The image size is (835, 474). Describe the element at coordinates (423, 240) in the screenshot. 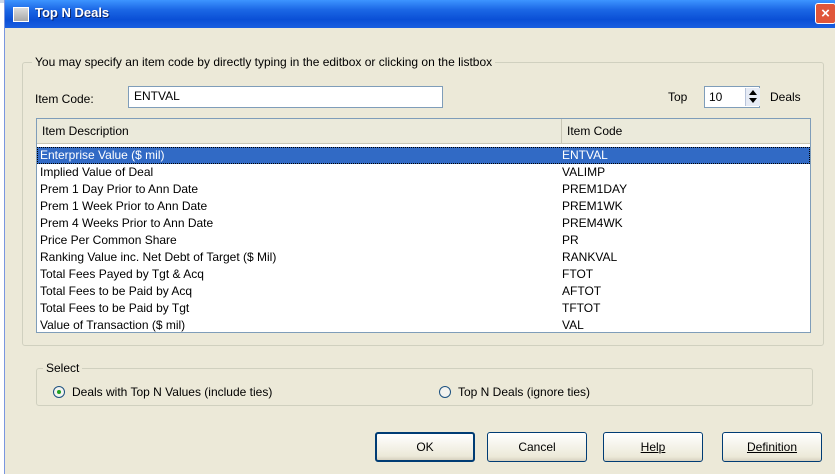

I see `list-item: Price Per Common Share PR` at that location.